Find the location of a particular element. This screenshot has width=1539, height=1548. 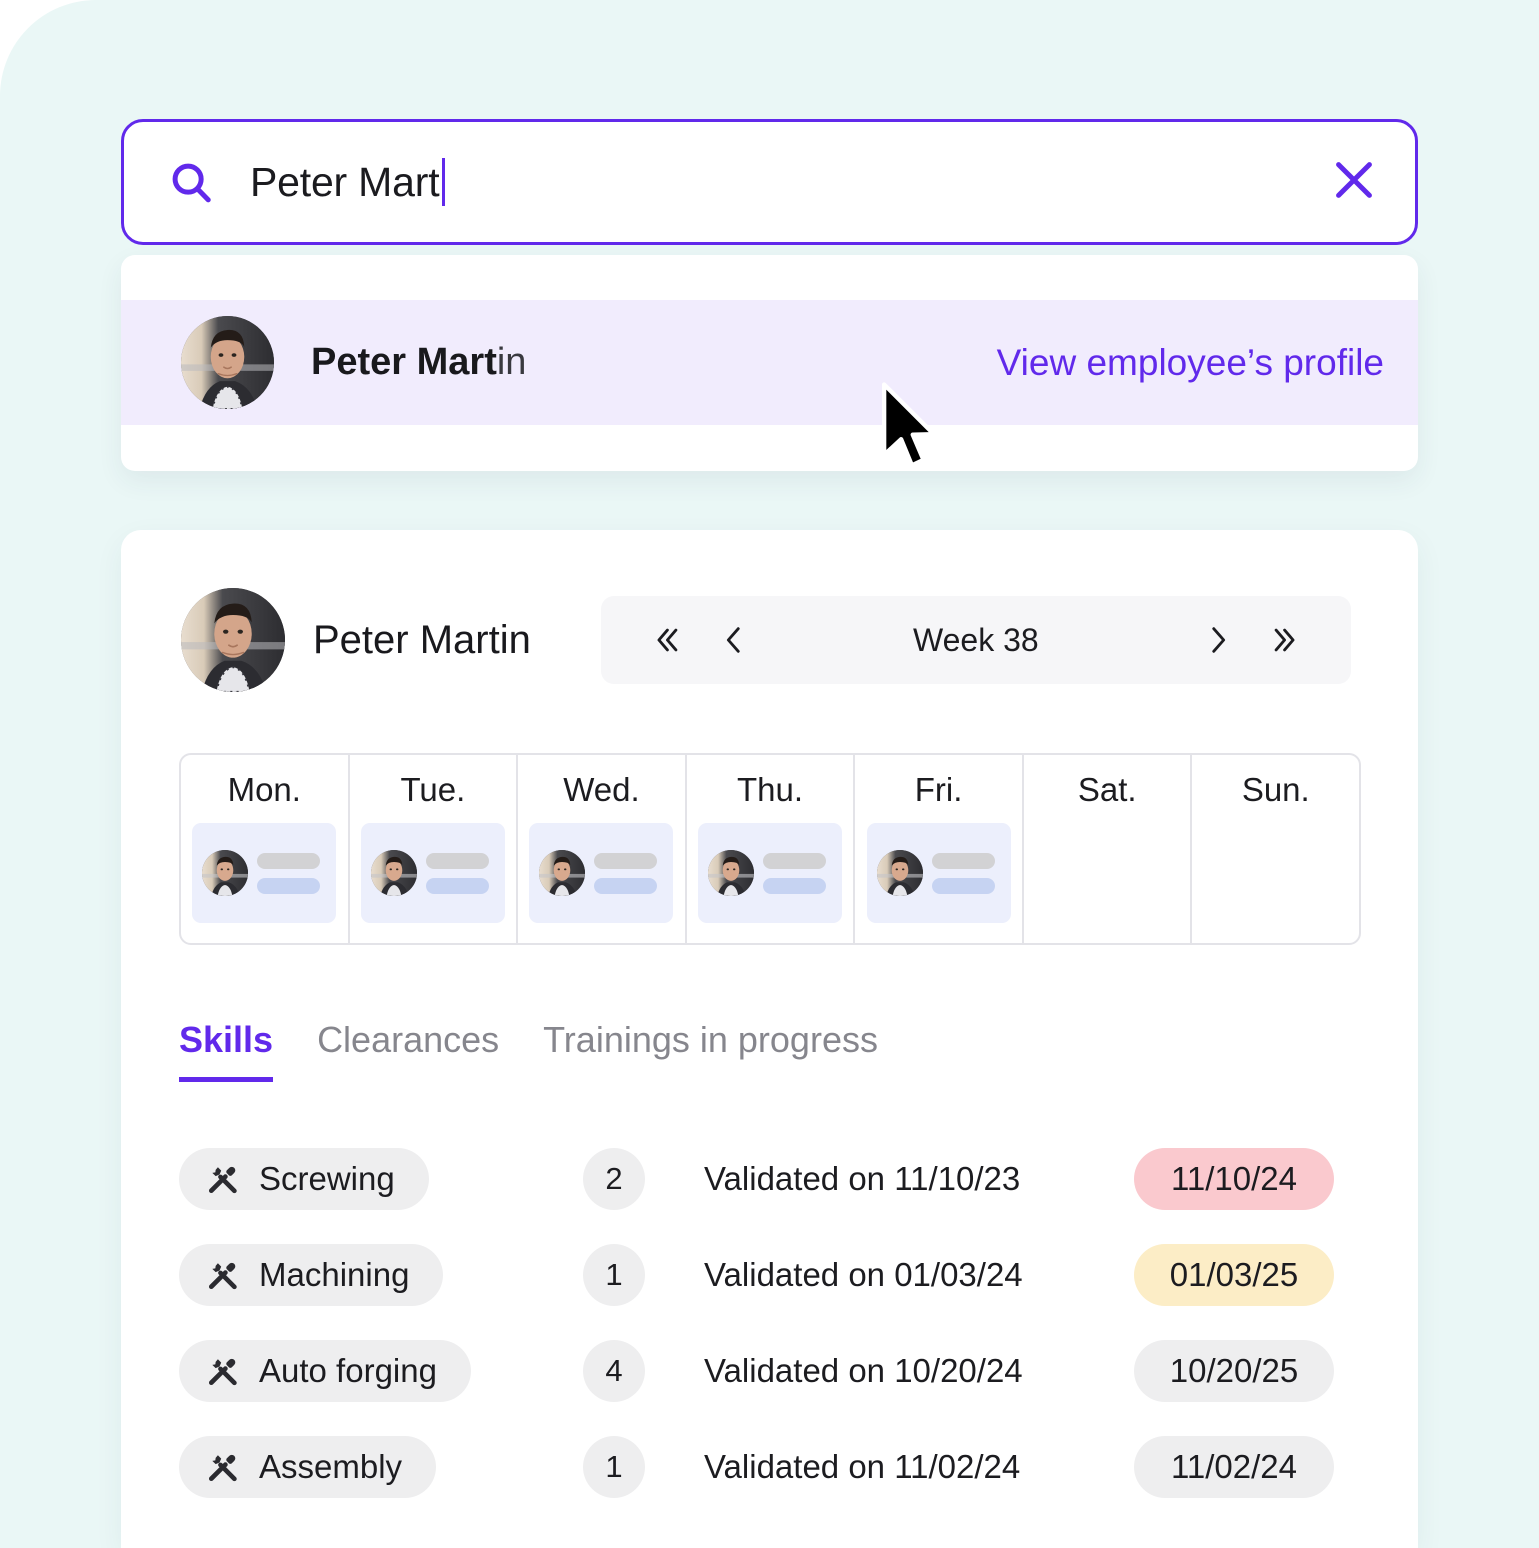

skill-pill: Assembly is located at coordinates (308, 1467).